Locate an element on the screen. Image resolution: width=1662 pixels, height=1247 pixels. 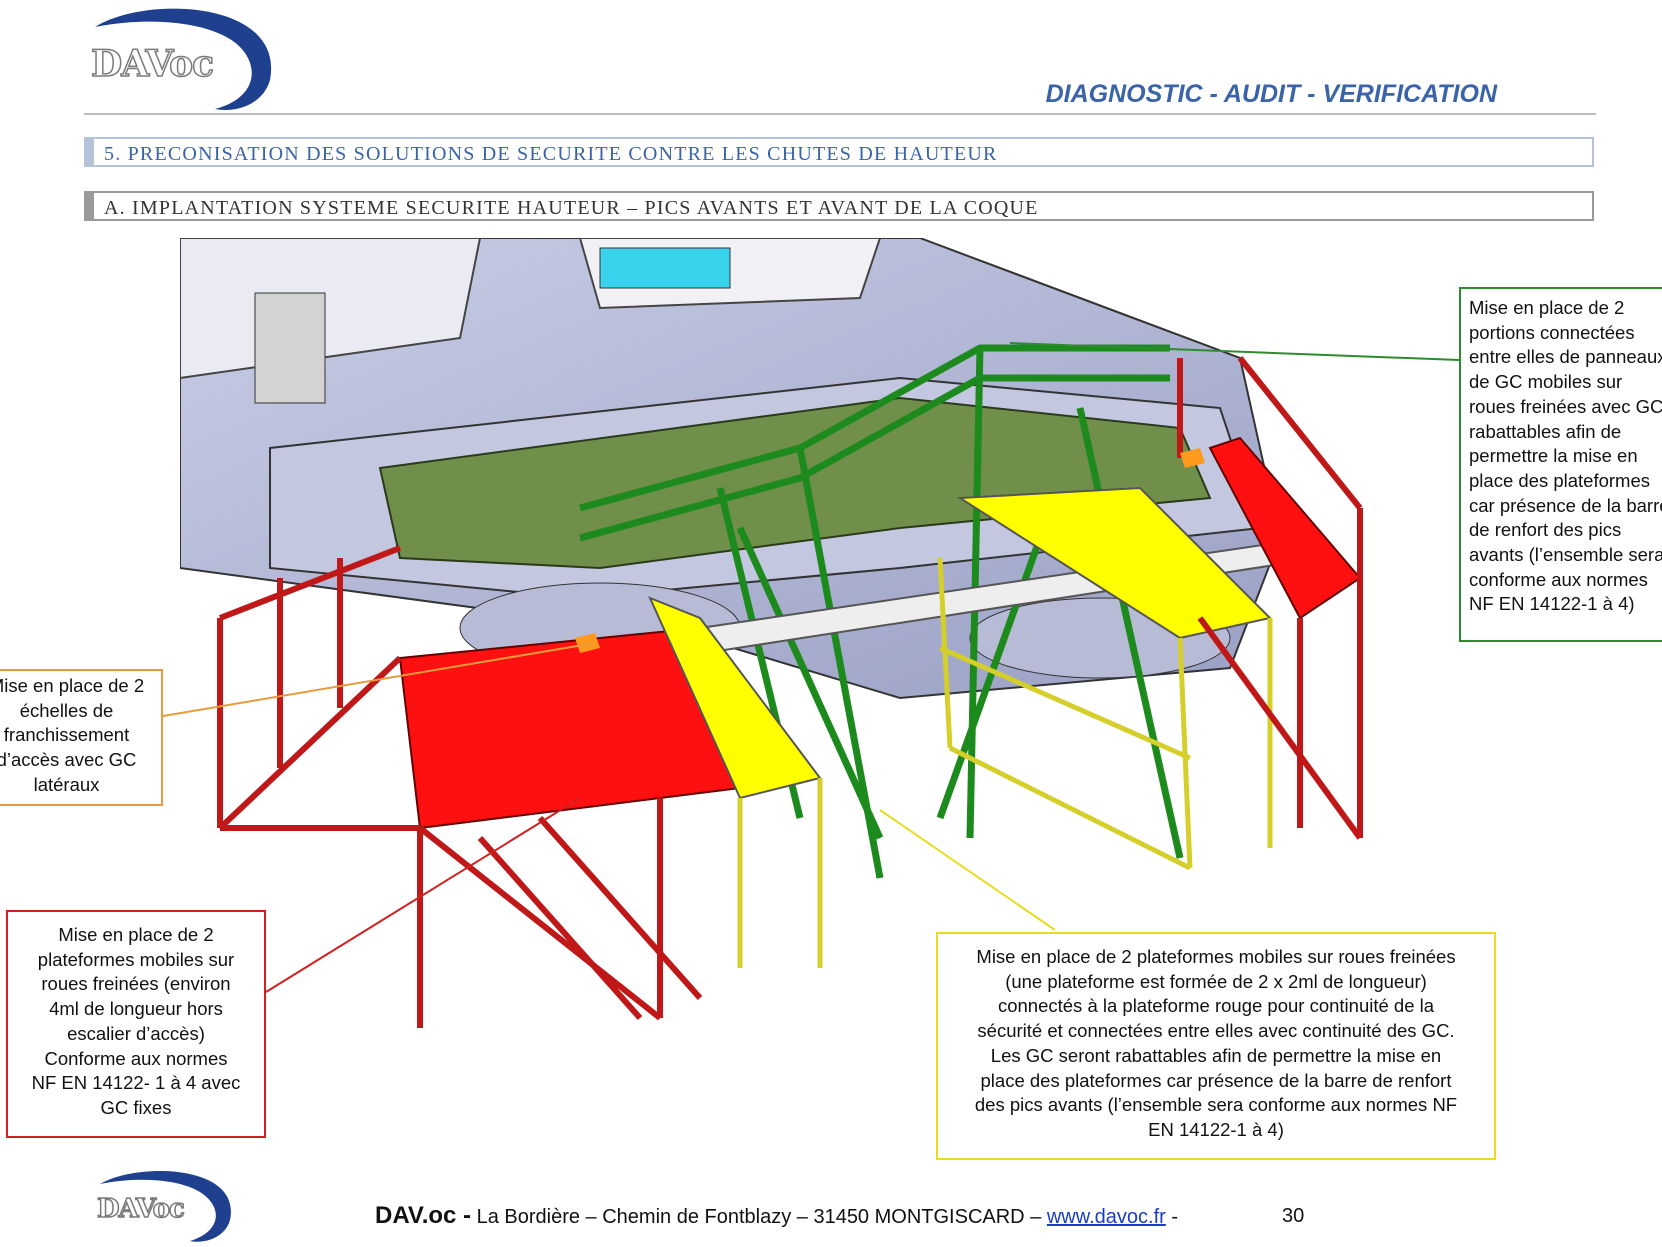
callout-line: portions connectées is located at coordinates (1552, 332).